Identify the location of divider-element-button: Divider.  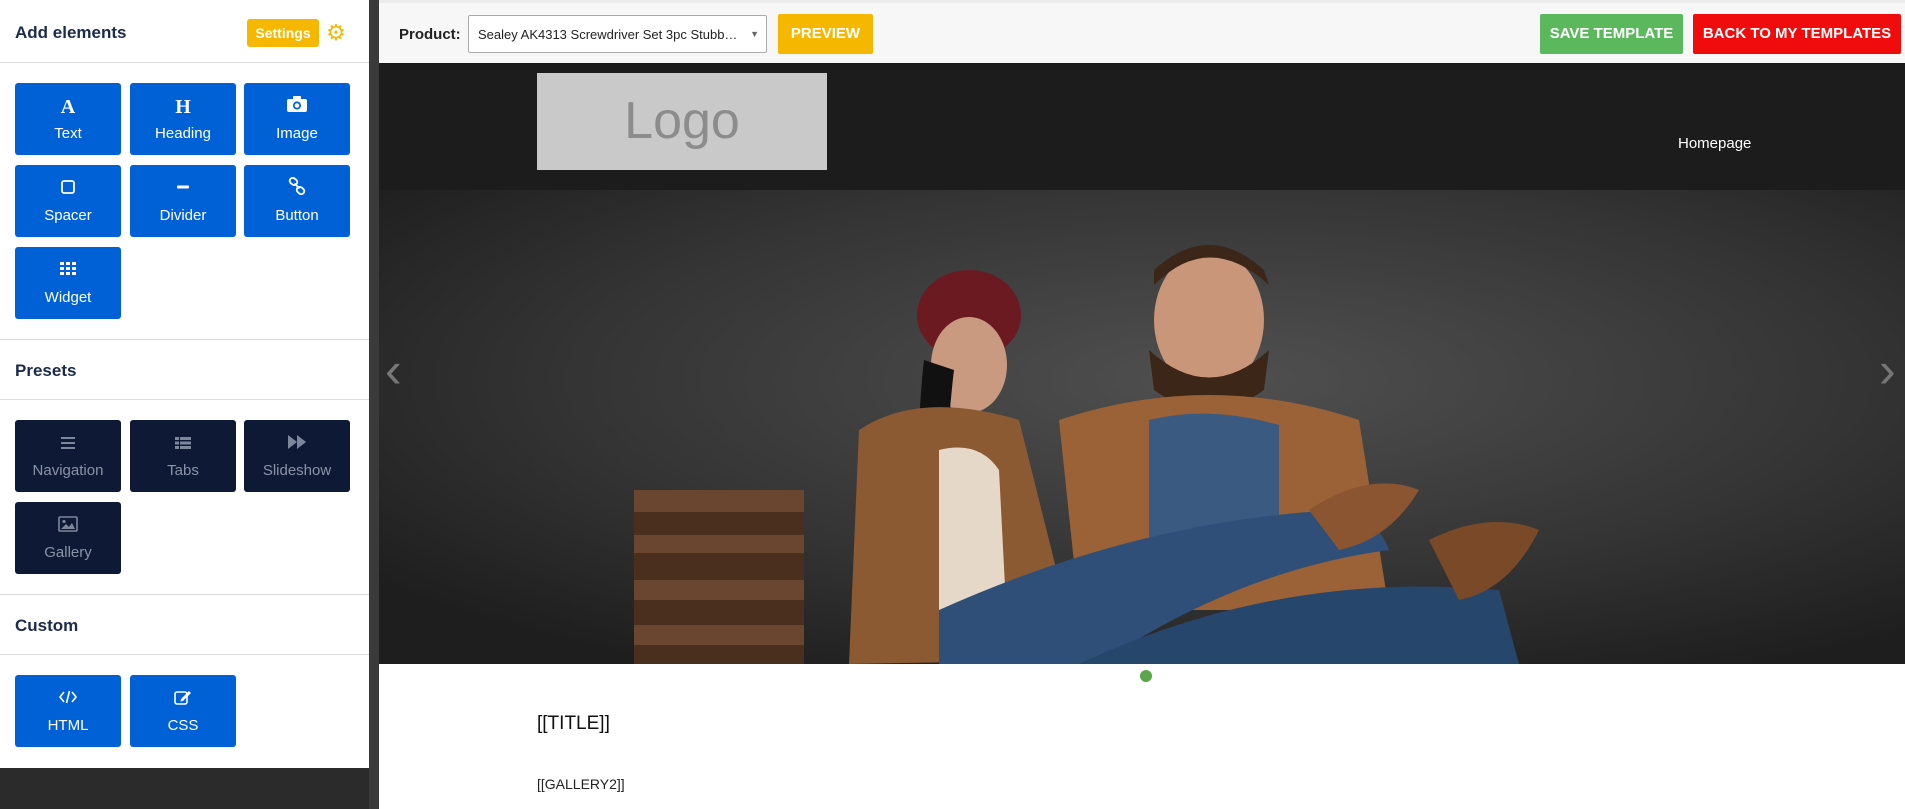
(183, 201).